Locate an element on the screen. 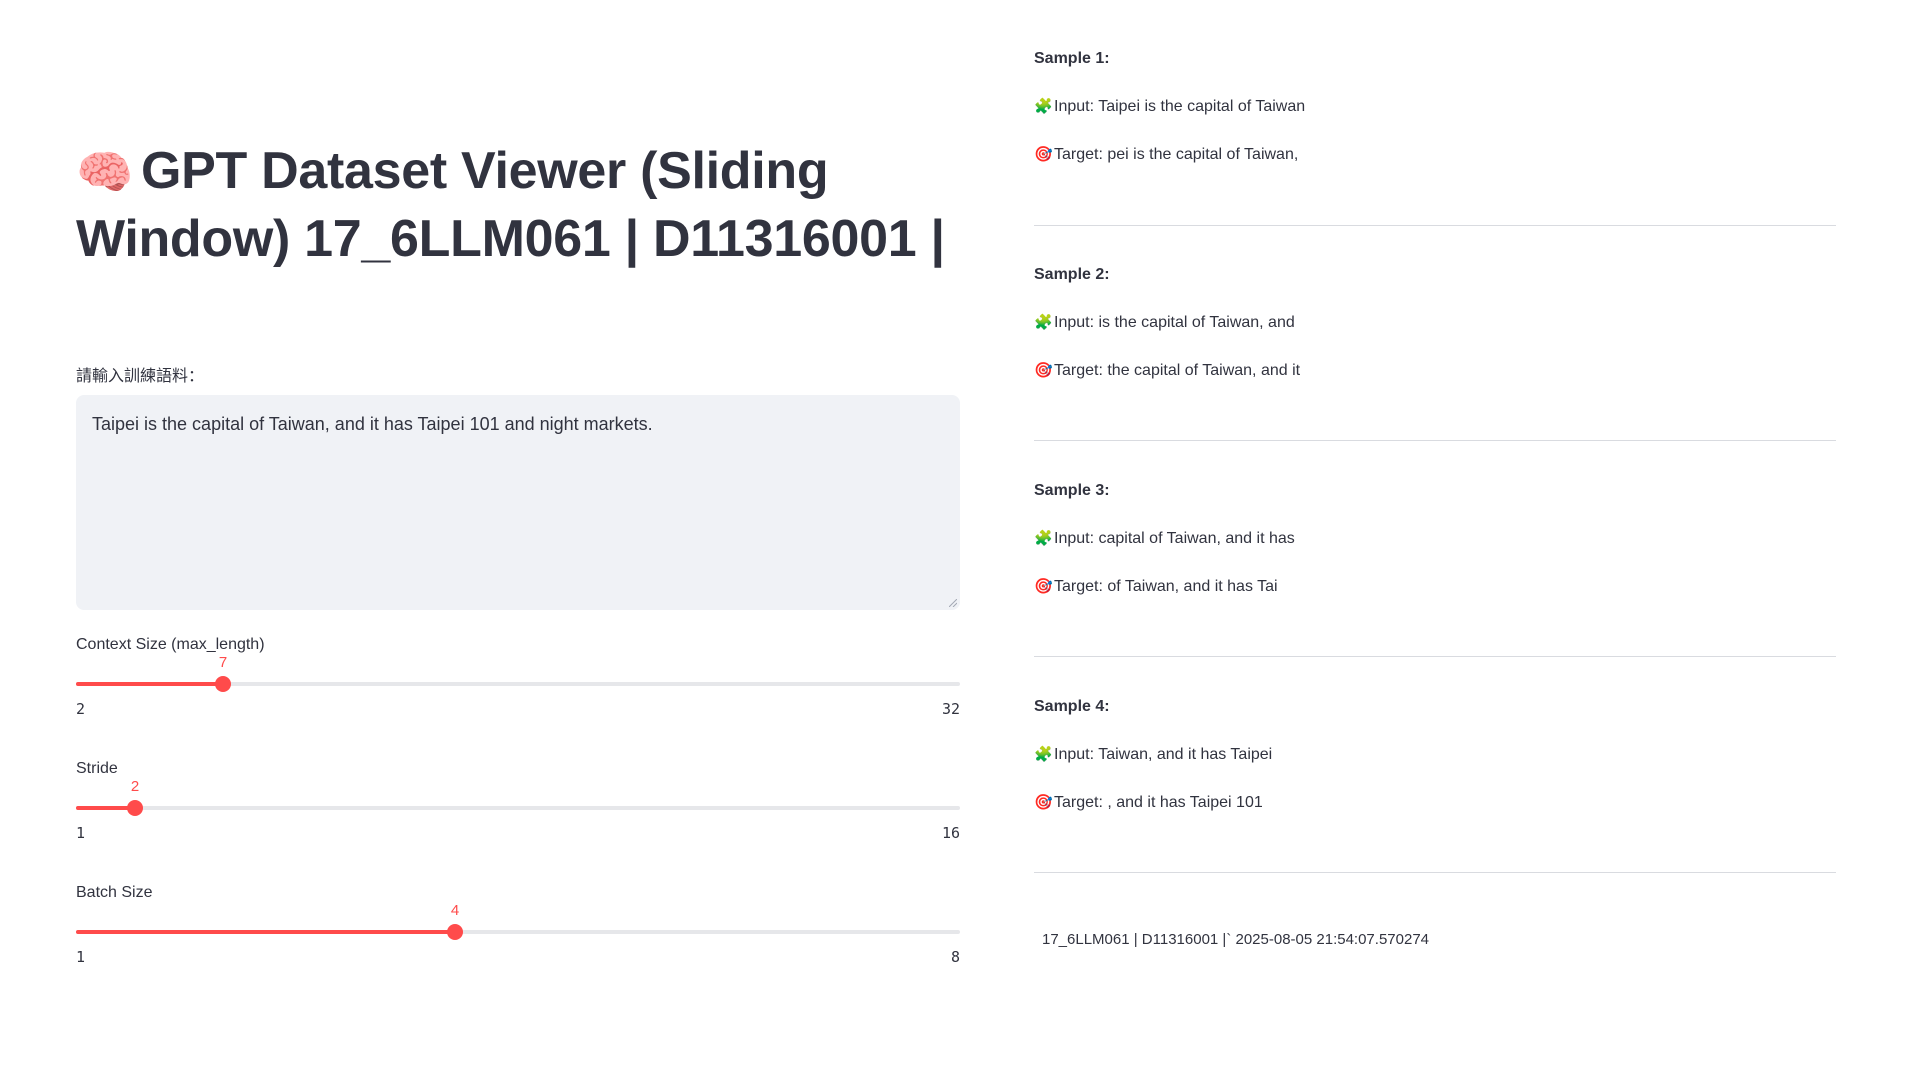 The width and height of the screenshot is (1920, 1080). sample-input-text: Input: capital of Taiwan, and it has is located at coordinates (1174, 538).